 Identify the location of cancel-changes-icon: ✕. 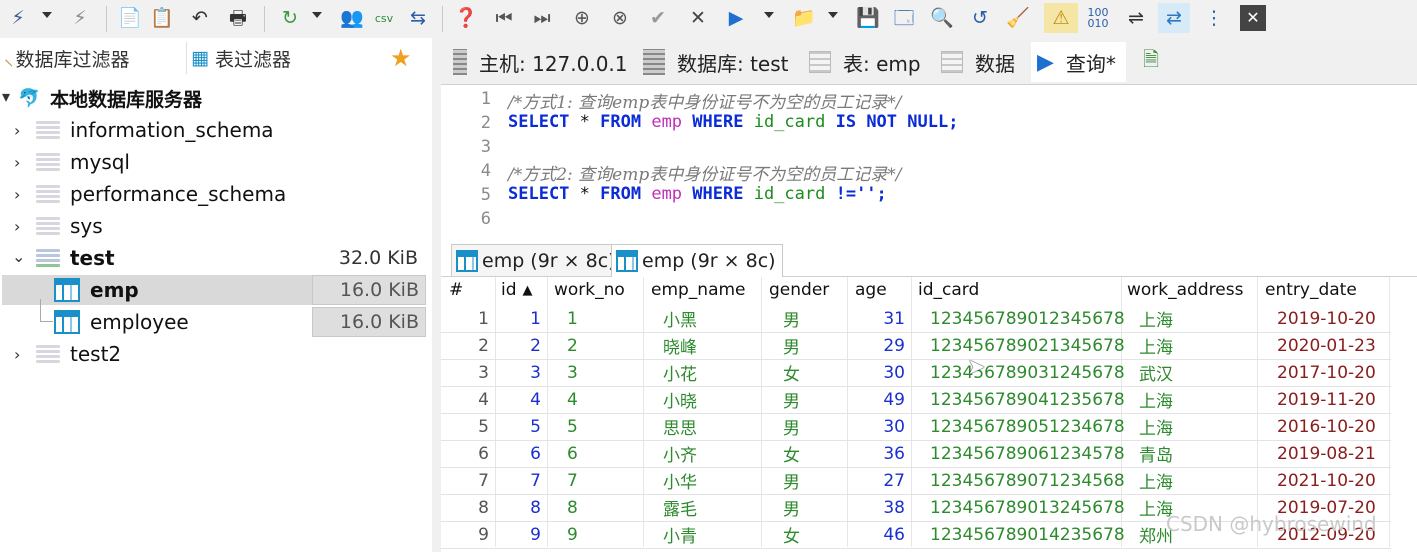
(698, 18).